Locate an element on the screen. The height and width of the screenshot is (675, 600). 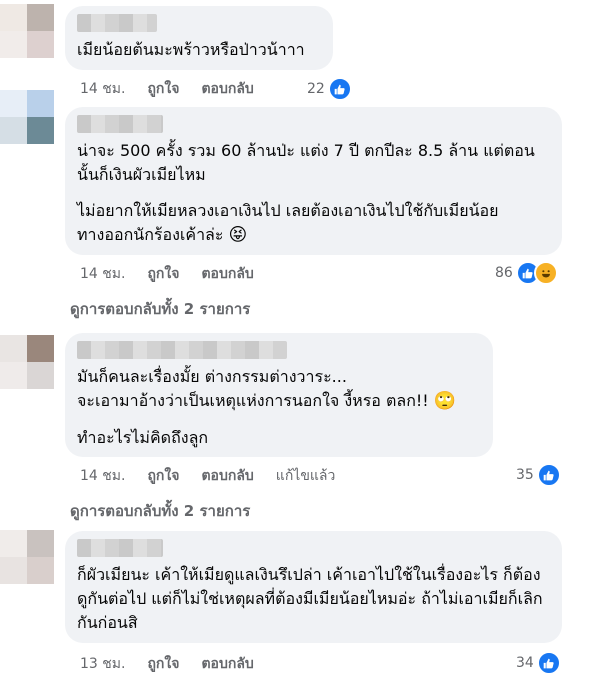
reaction-number: 34 is located at coordinates (525, 663).